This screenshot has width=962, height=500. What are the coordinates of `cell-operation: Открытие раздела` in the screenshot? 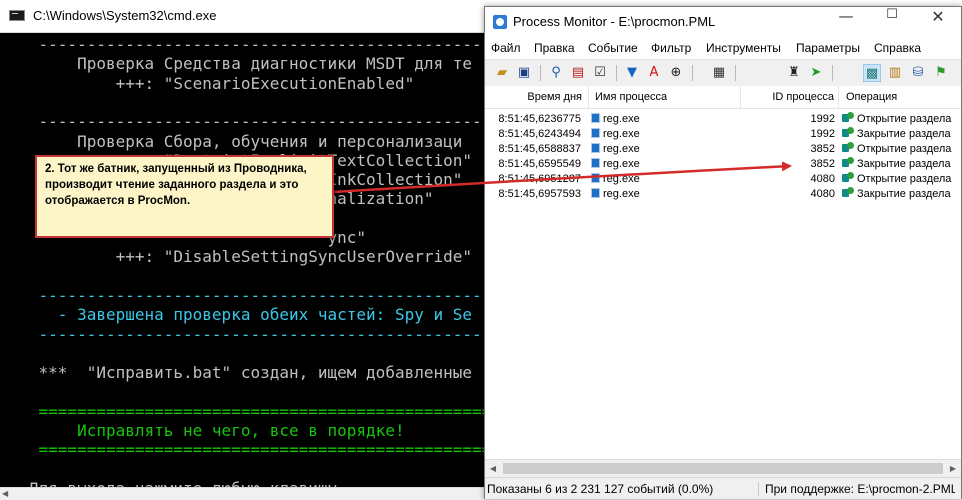 It's located at (901, 119).